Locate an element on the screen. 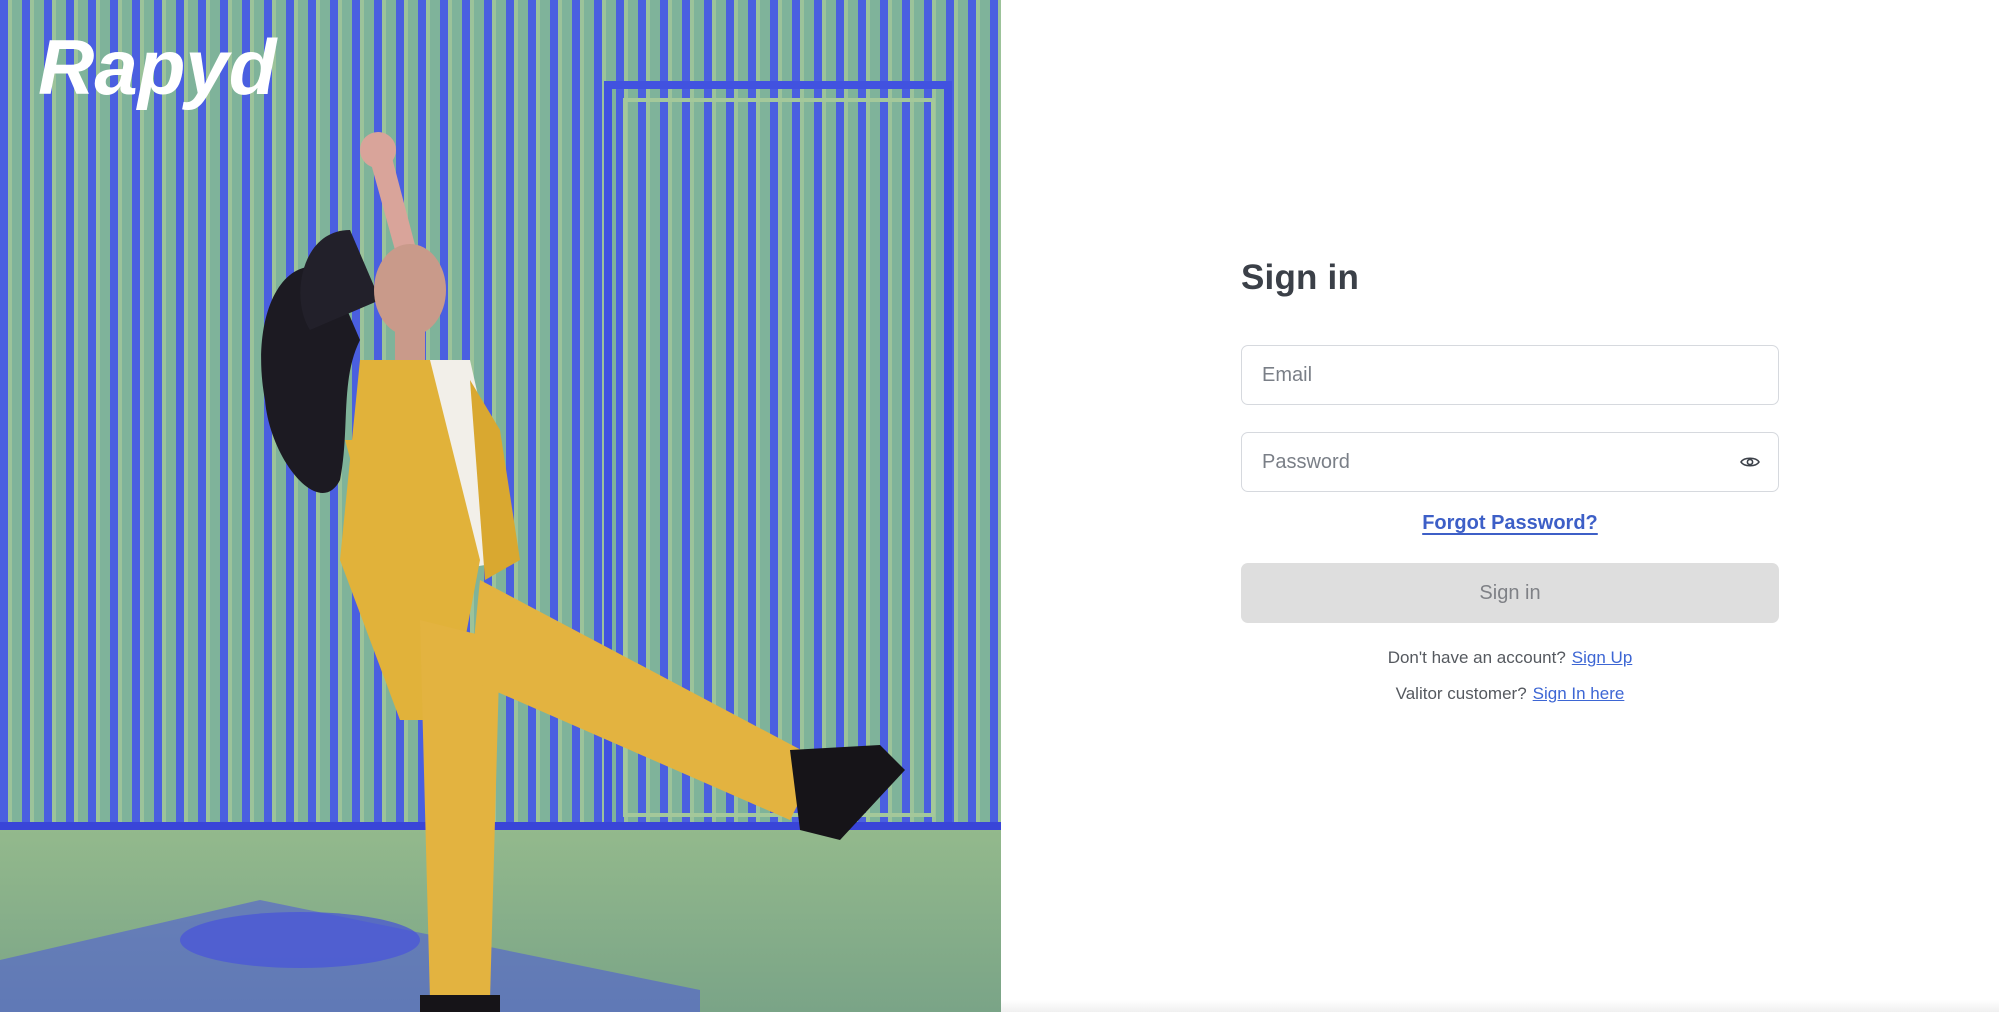 This screenshot has height=1012, width=1999. password-field-wrapper is located at coordinates (1510, 462).